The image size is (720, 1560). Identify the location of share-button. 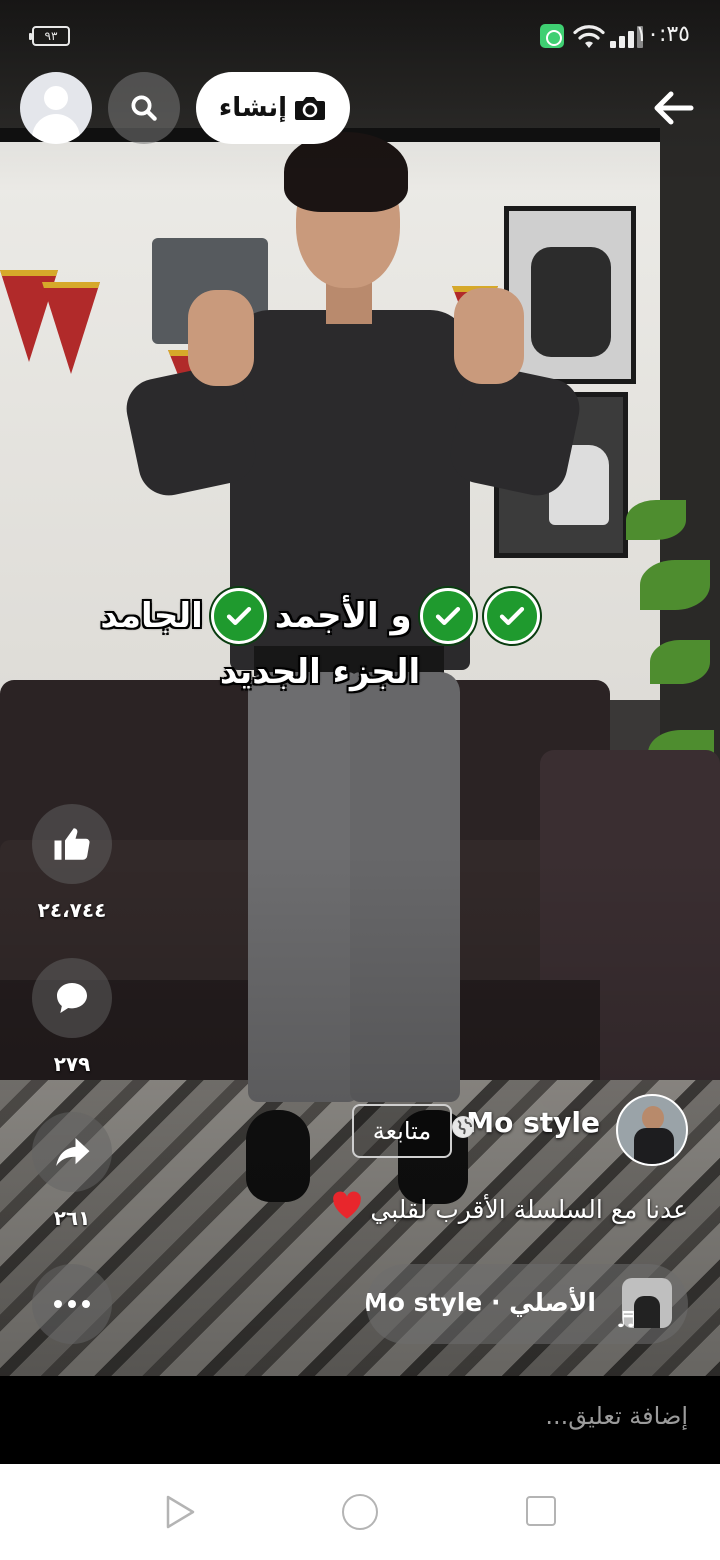
(72, 1152).